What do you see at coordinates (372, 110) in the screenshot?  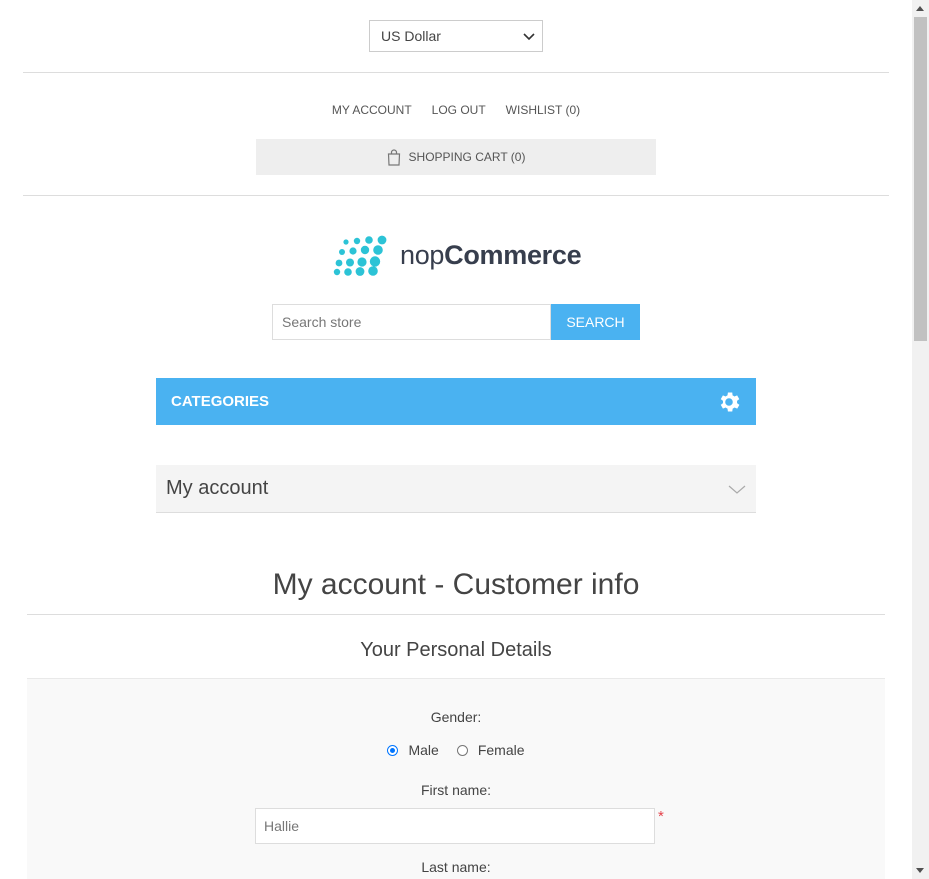 I see `my-account-link: My account` at bounding box center [372, 110].